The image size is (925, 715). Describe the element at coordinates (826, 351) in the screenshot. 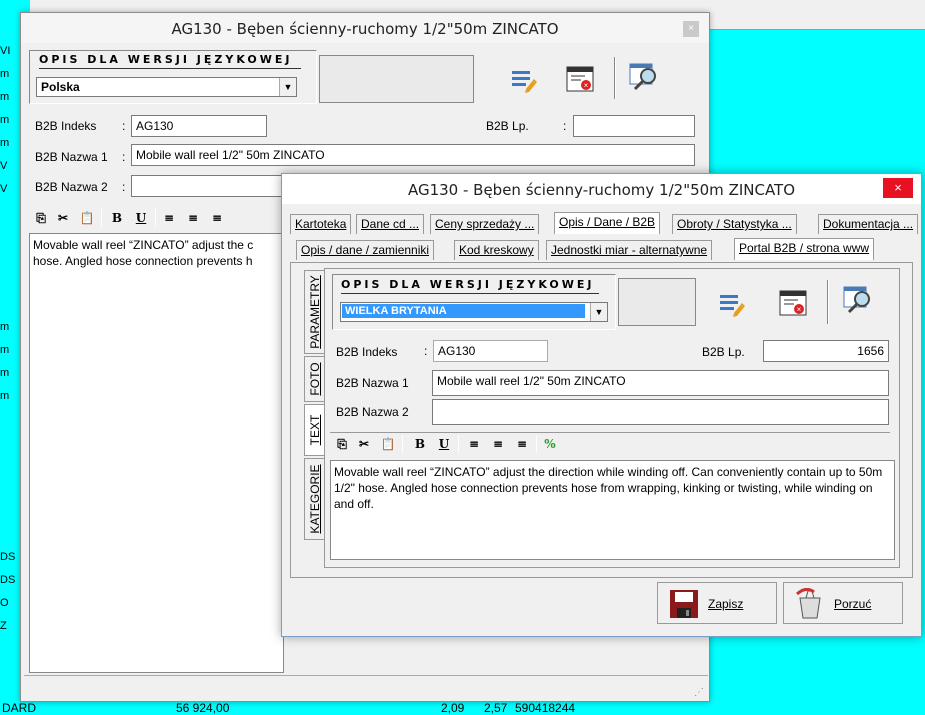

I see `b2b-lp-input: 1656` at that location.